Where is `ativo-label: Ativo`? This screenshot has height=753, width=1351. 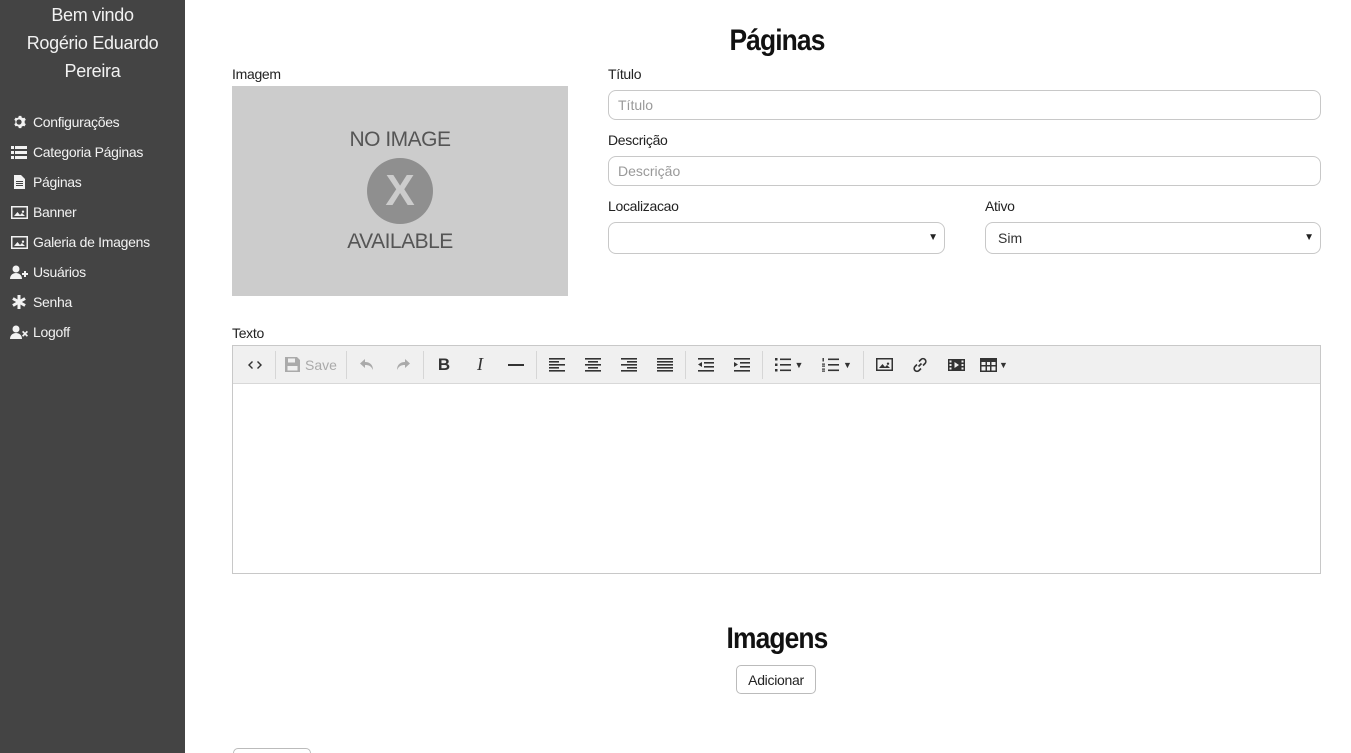
ativo-label: Ativo is located at coordinates (1000, 206).